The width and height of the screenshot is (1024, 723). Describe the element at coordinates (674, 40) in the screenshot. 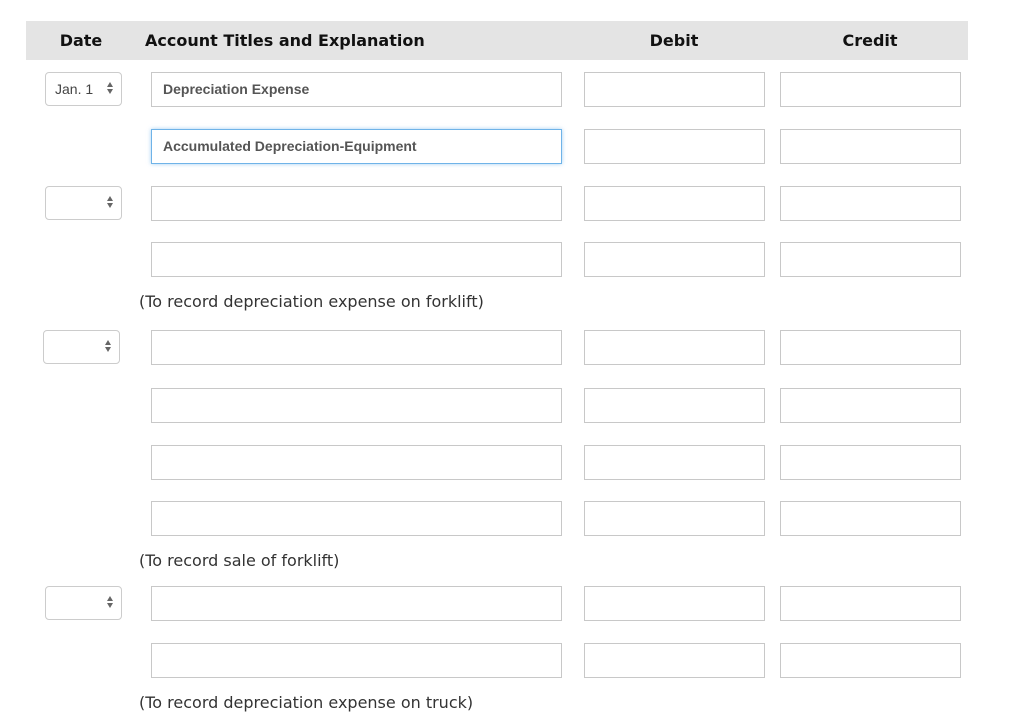

I see `header-debit: Debit` at that location.